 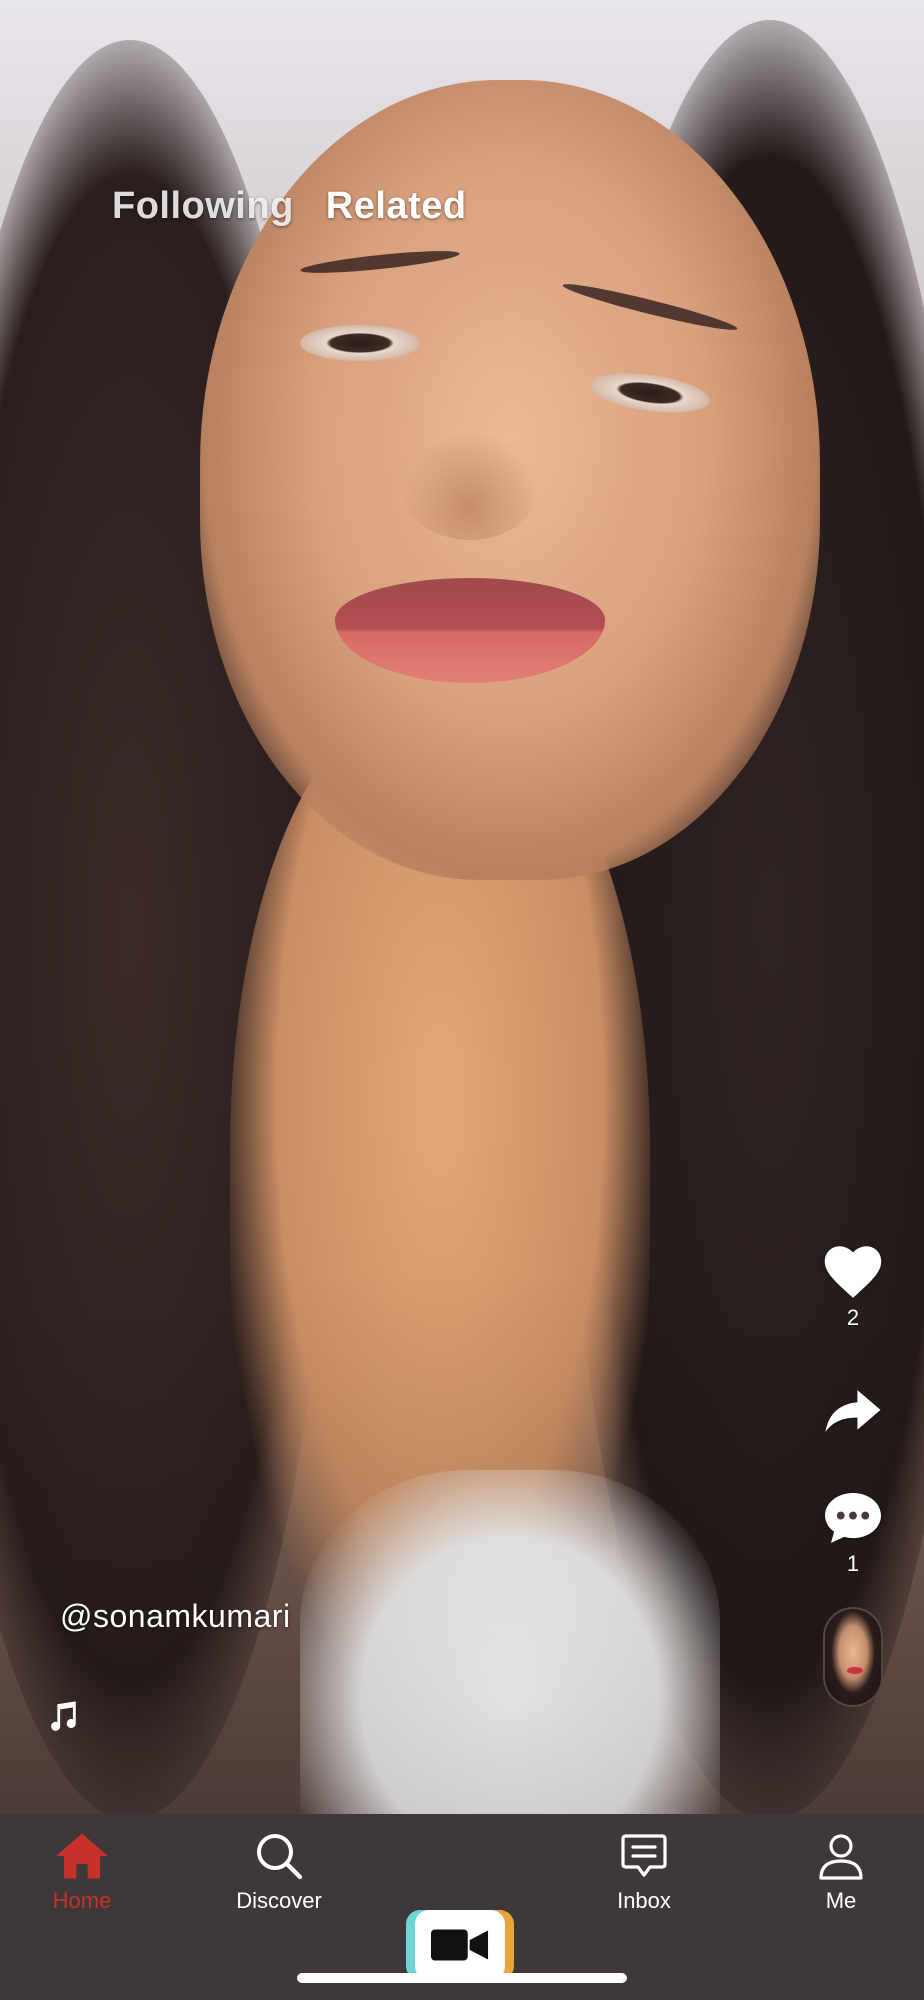 What do you see at coordinates (853, 1272) in the screenshot?
I see `heart-icon` at bounding box center [853, 1272].